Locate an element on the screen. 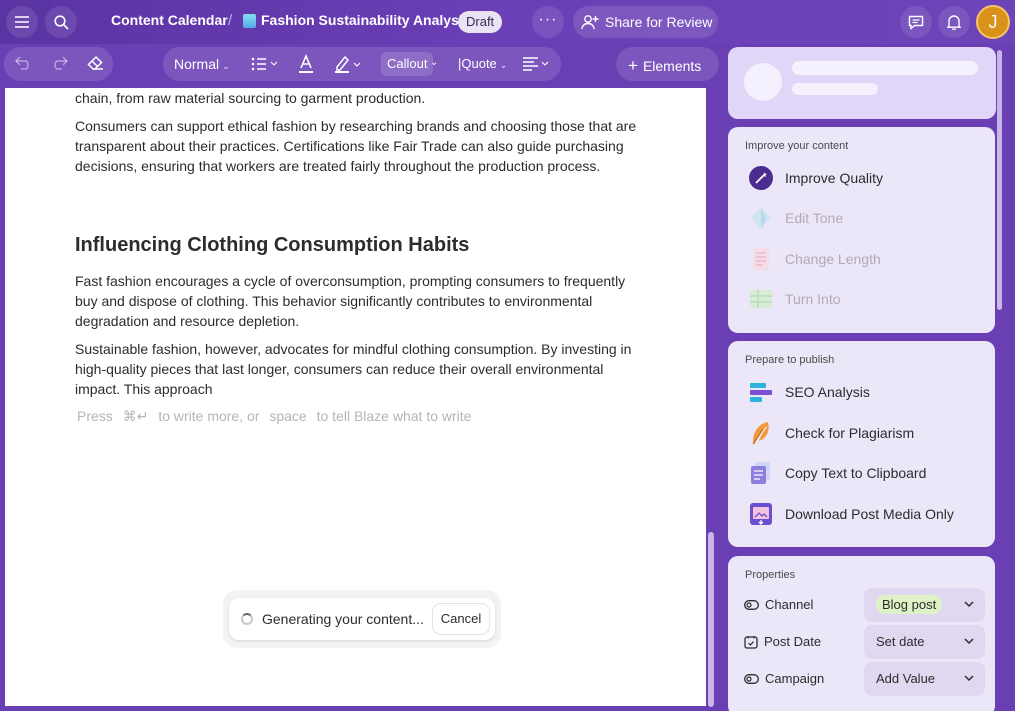 The image size is (1015, 711). editor-scrollbar is located at coordinates (711, 619).